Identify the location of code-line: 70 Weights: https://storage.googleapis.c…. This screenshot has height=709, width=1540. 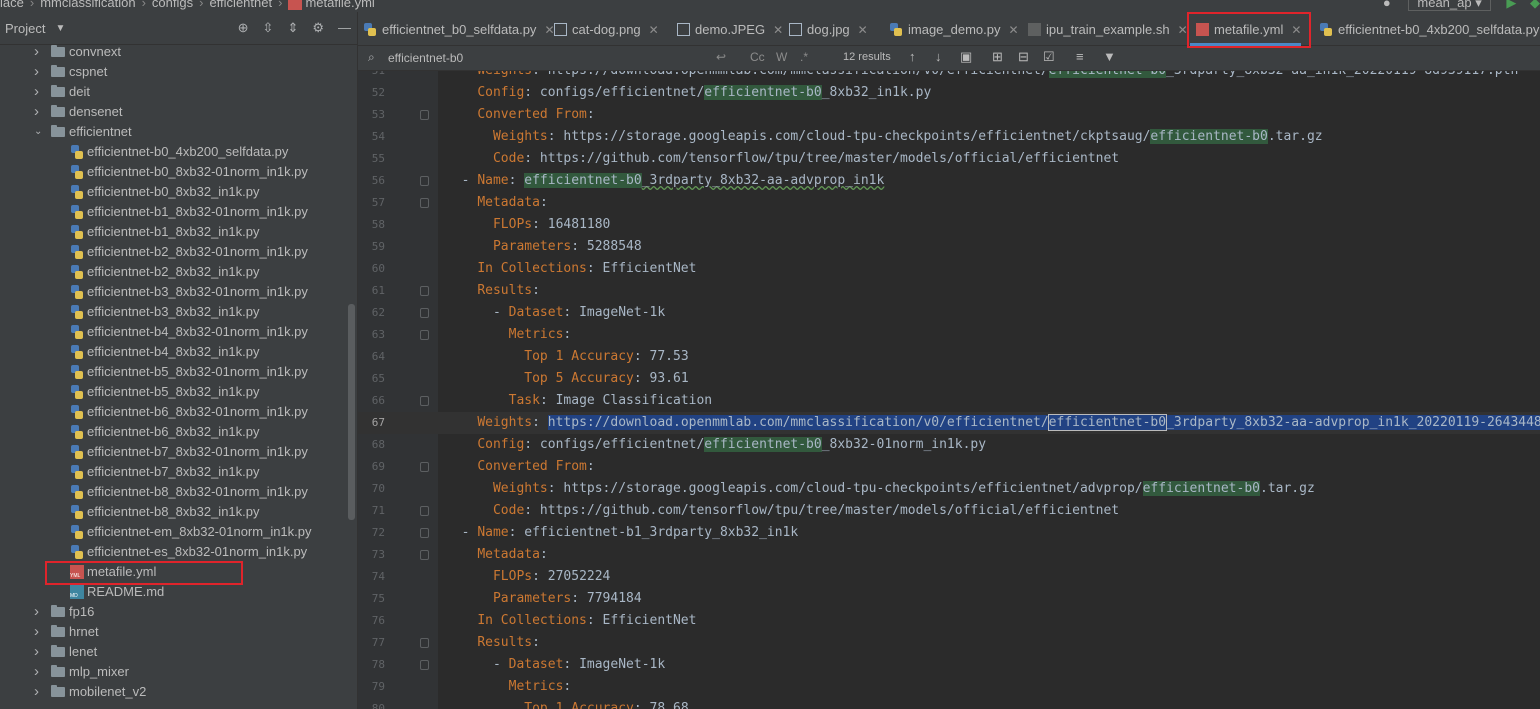
(949, 489).